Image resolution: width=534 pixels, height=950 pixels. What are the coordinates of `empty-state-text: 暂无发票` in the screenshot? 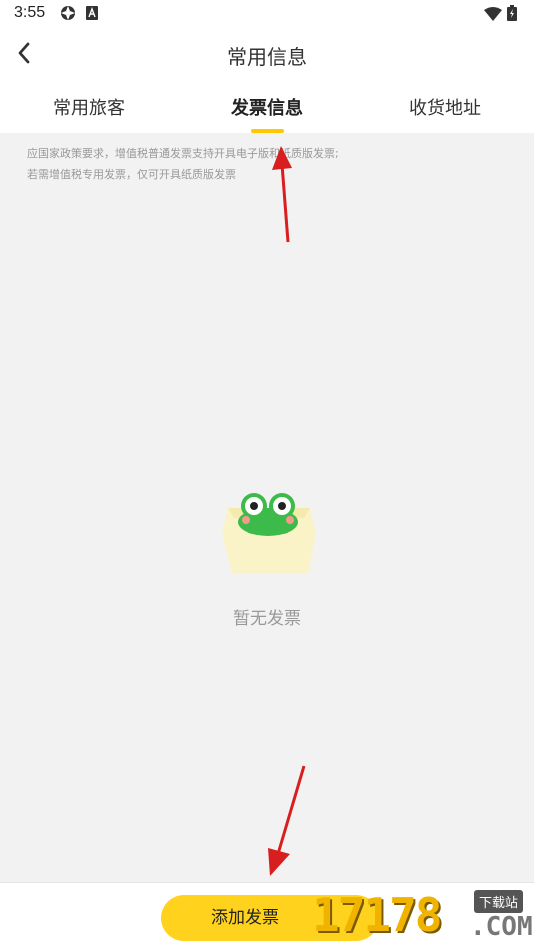 It's located at (267, 619).